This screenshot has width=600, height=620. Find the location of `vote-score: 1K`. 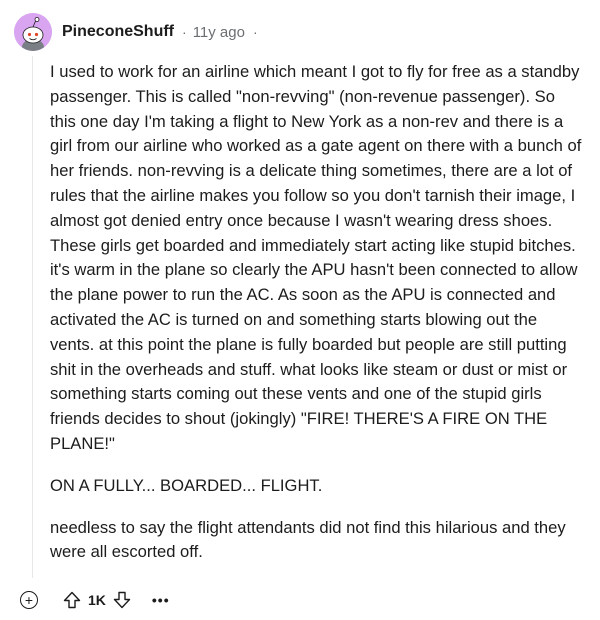

vote-score: 1K is located at coordinates (97, 600).